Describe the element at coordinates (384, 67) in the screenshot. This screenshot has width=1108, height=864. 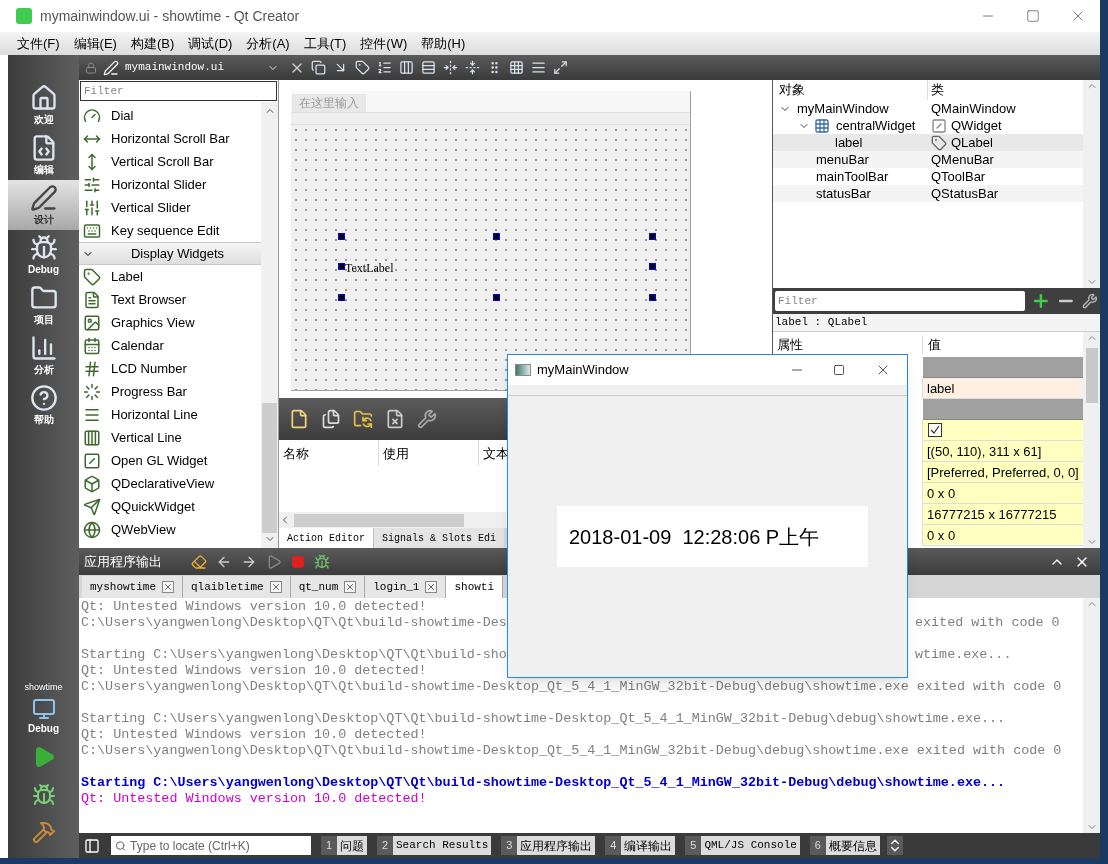
I see `numbered-list-icon` at that location.